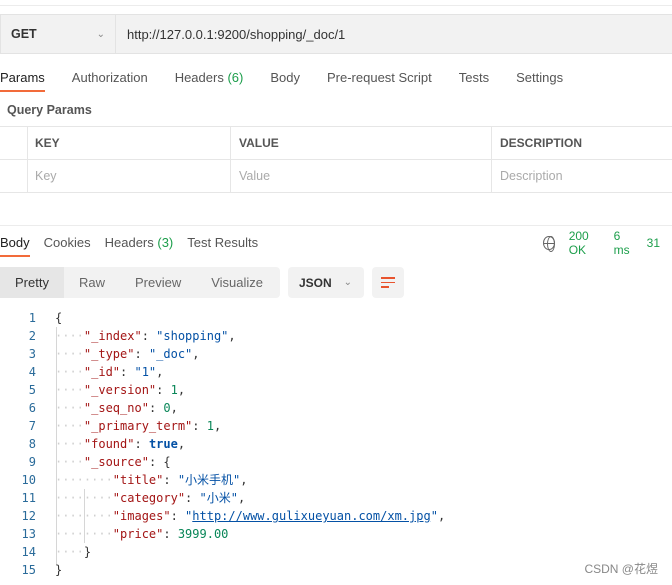 The image size is (672, 585). What do you see at coordinates (624, 243) in the screenshot?
I see `response-time: 6 ms` at bounding box center [624, 243].